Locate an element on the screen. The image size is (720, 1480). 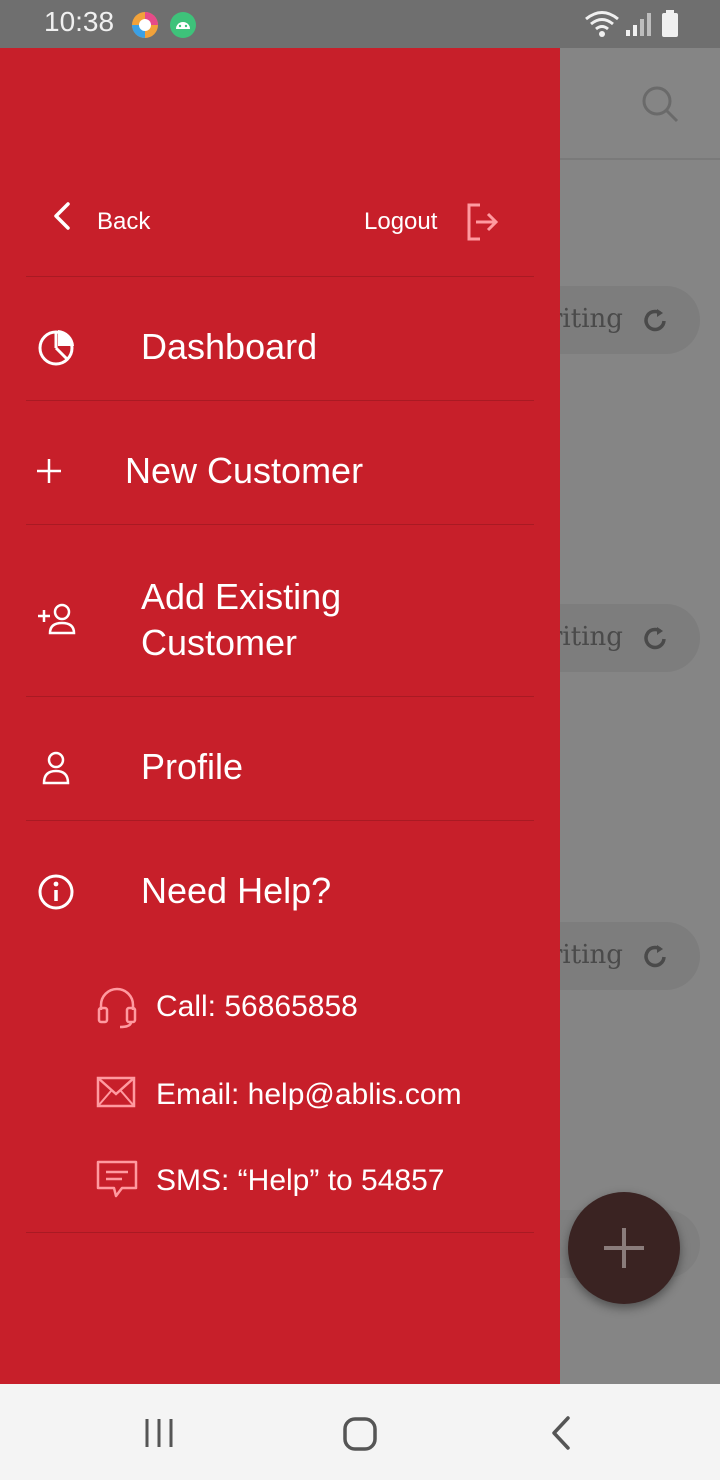
message-icon is located at coordinates (117, 1179).